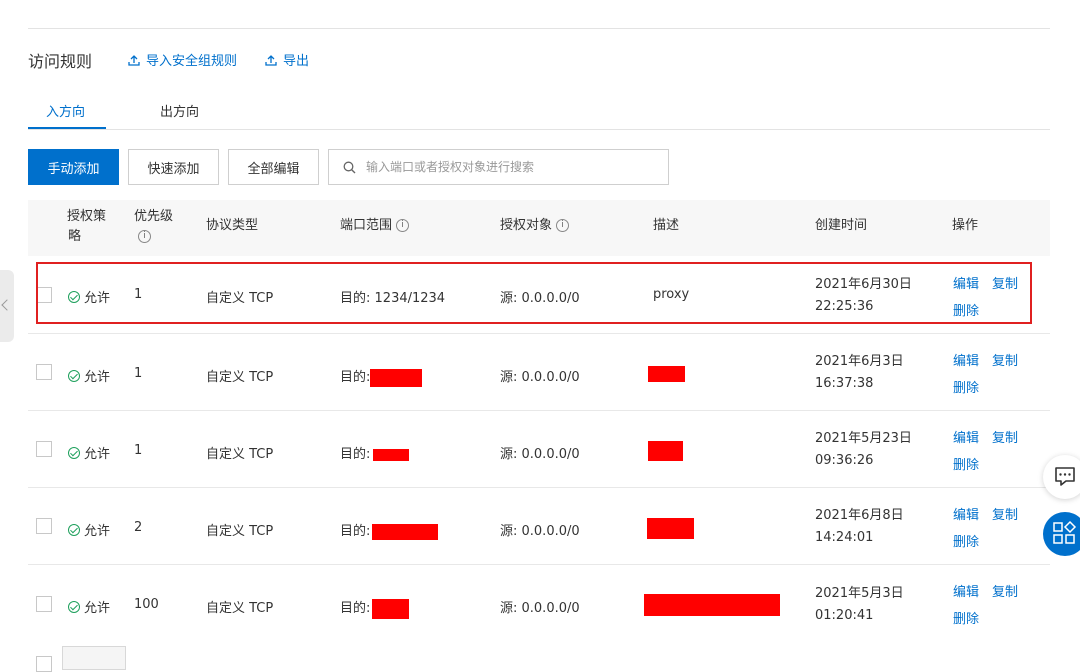 The height and width of the screenshot is (672, 1080). Describe the element at coordinates (863, 449) in the screenshot. I see `created-cell: 2021年5月23日 09:36:26` at that location.